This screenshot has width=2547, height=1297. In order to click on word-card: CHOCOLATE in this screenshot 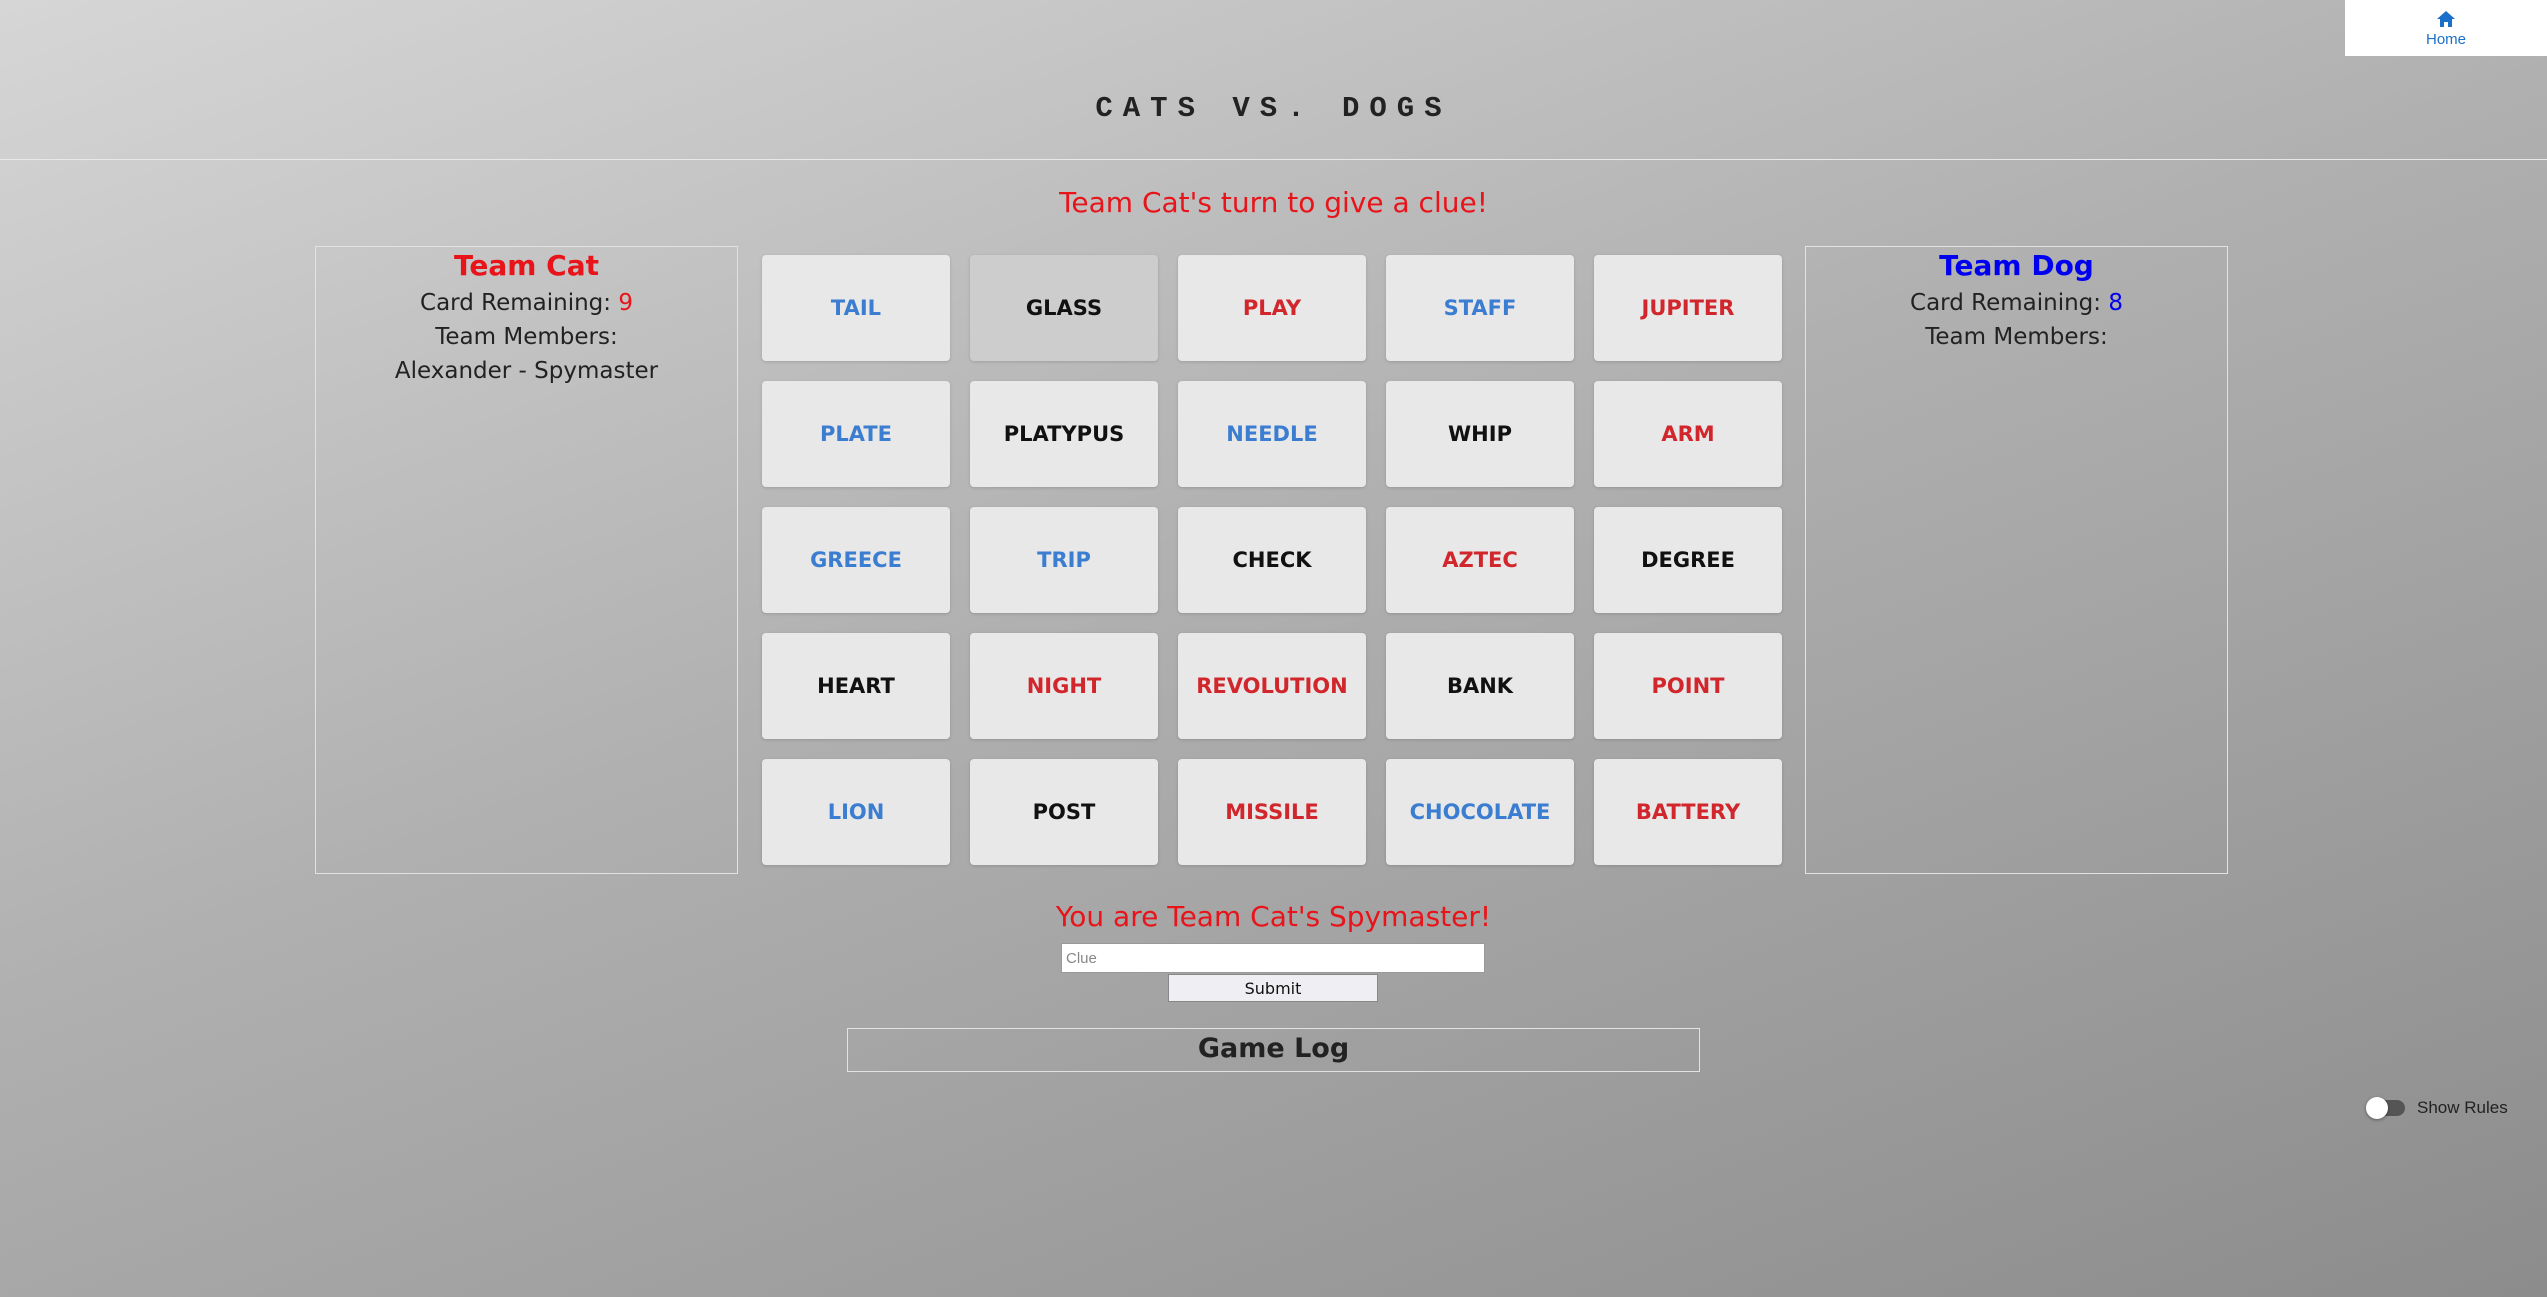, I will do `click(1480, 812)`.